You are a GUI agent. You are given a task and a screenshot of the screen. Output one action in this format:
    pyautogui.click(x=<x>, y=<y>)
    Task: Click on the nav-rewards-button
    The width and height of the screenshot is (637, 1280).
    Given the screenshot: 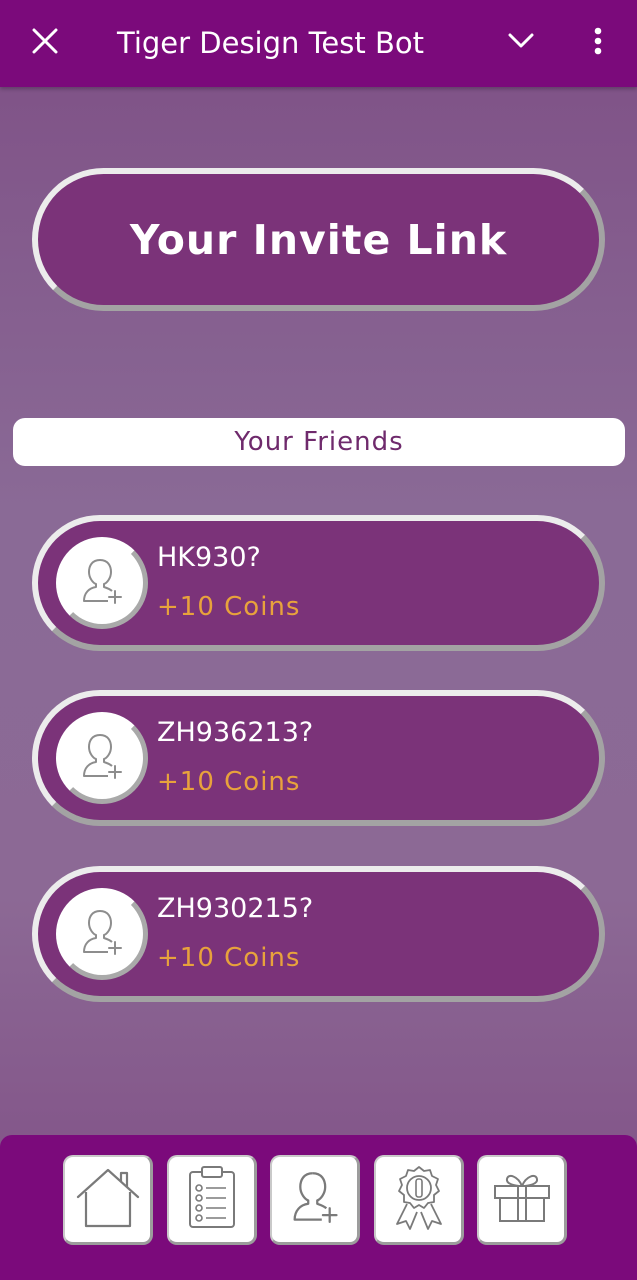 What is the action you would take?
    pyautogui.click(x=419, y=1200)
    